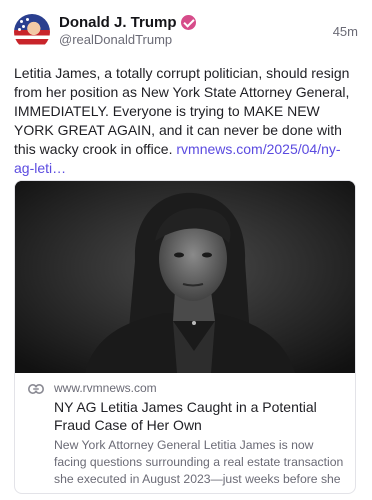 The width and height of the screenshot is (372, 500). What do you see at coordinates (32, 32) in the screenshot?
I see `avatar` at bounding box center [32, 32].